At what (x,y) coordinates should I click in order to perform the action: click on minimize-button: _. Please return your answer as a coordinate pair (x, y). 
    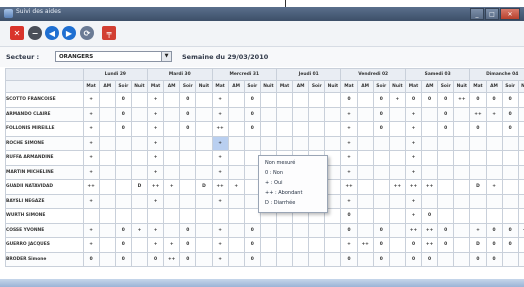
    Looking at the image, I should click on (477, 14).